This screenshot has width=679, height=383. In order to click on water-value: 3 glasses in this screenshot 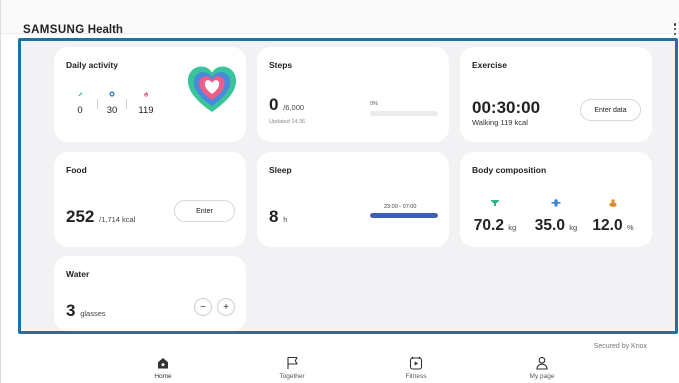, I will do `click(86, 311)`.